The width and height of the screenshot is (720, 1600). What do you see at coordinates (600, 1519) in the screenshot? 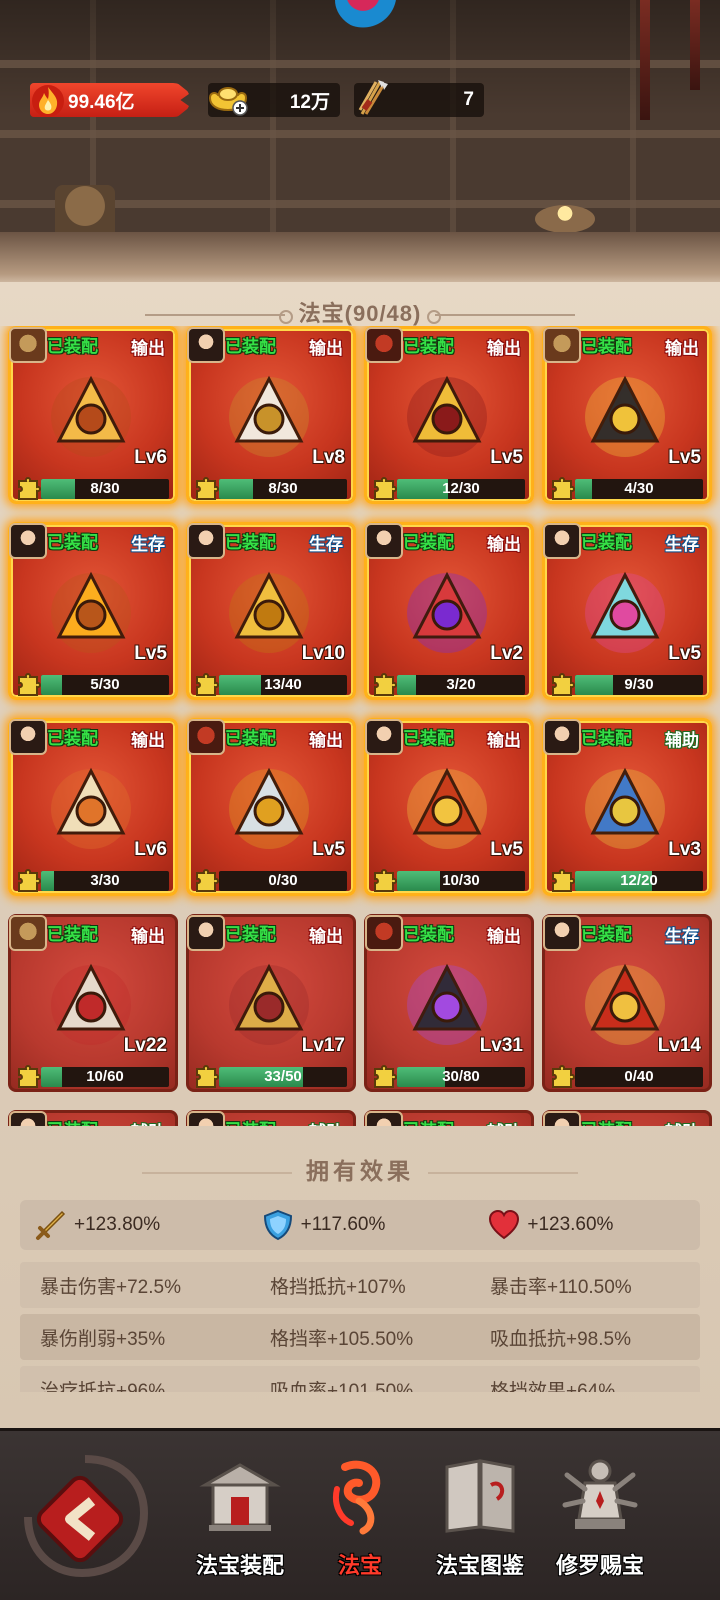
I see `nav-asura-gift: 修罗赐宝` at bounding box center [600, 1519].